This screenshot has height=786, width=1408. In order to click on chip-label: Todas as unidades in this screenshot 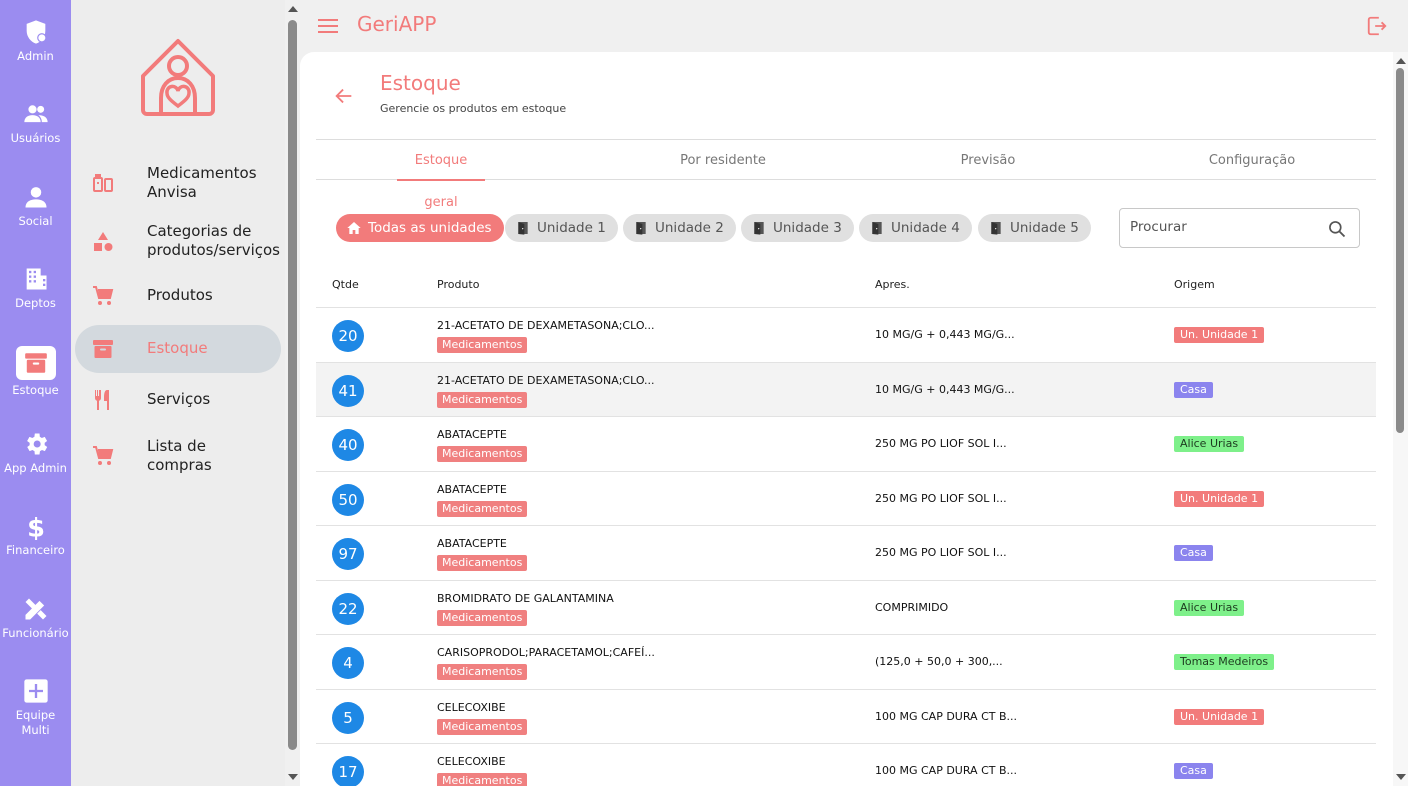, I will do `click(430, 228)`.